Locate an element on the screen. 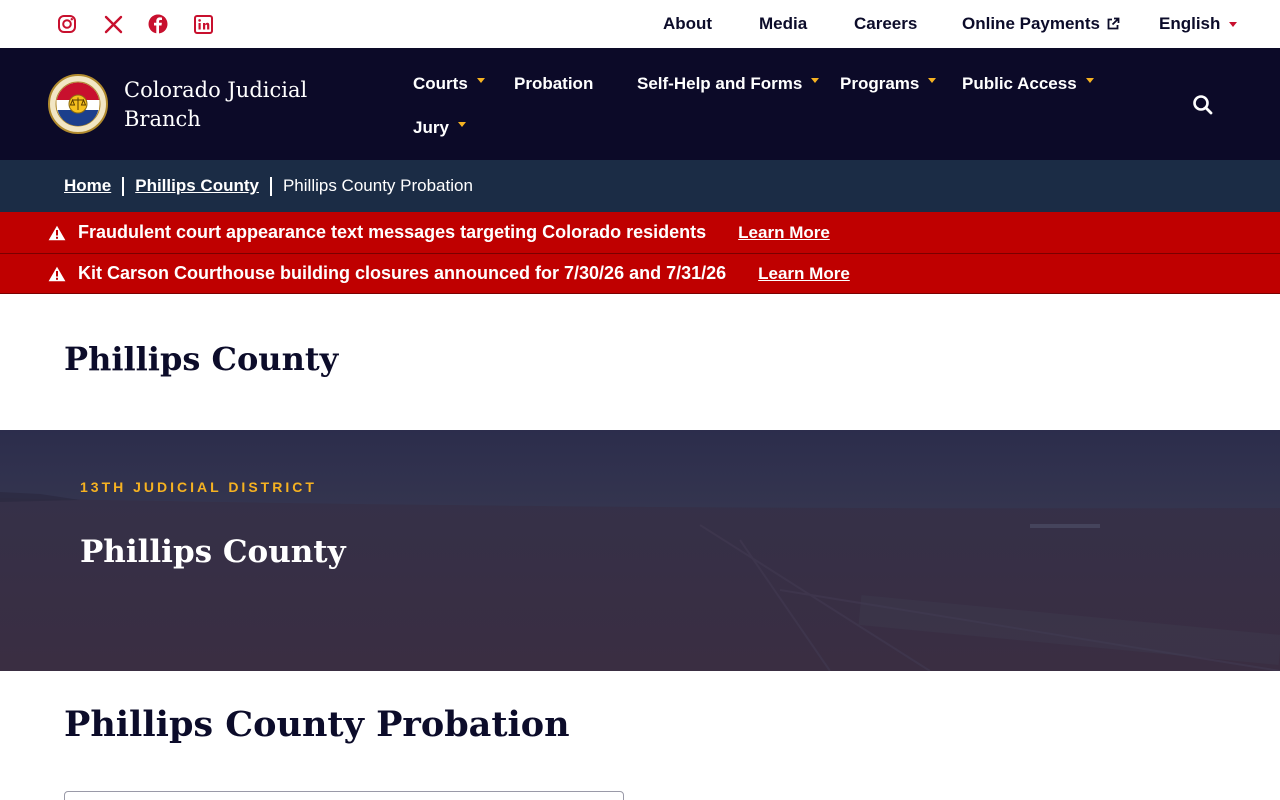 Image resolution: width=1280 pixels, height=800 pixels. media-label: Media is located at coordinates (783, 23).